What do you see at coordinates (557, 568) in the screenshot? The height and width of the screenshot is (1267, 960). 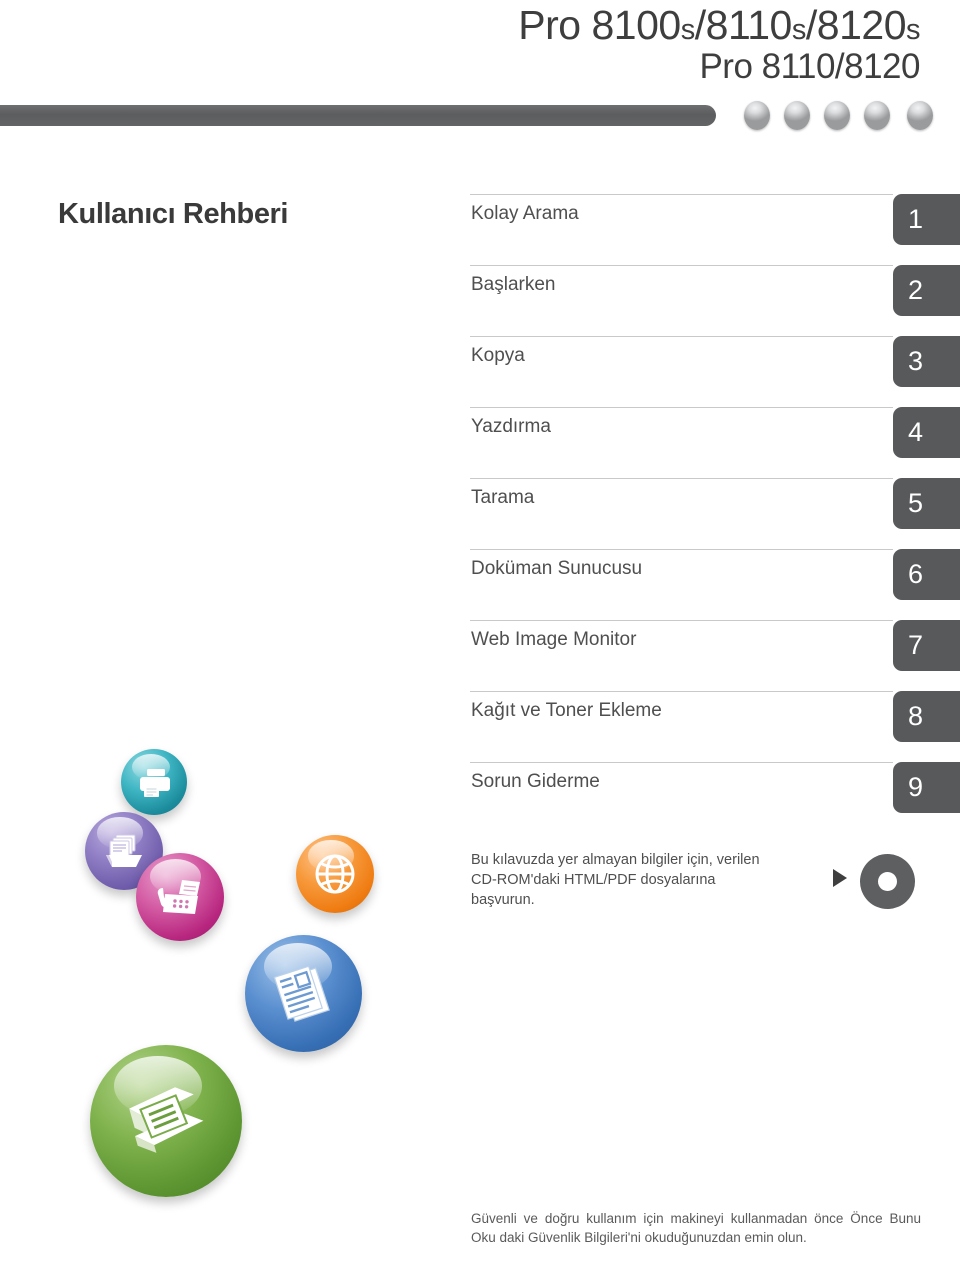 I see `chapter-label: Doküman Sunucusu` at bounding box center [557, 568].